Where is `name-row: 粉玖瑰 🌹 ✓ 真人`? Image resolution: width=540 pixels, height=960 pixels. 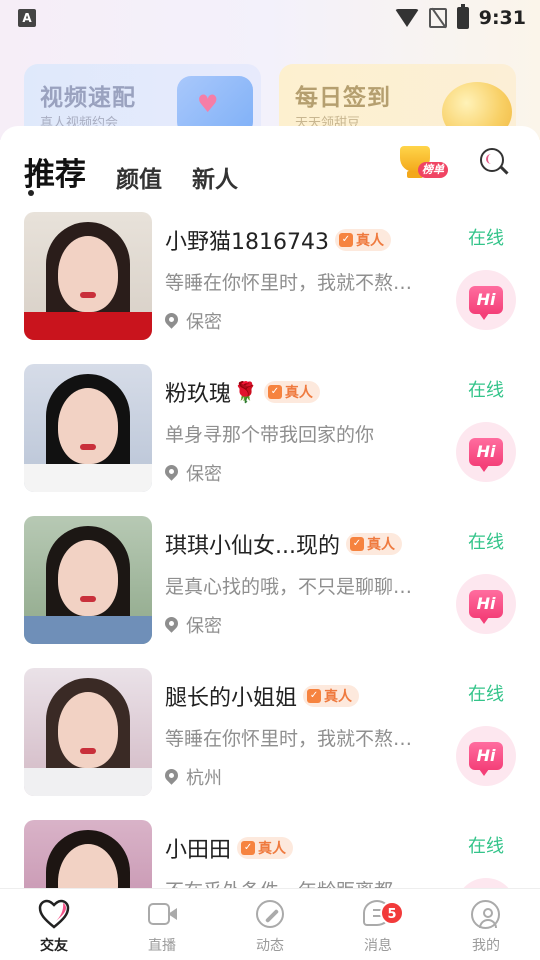 name-row: 粉玖瑰 🌹 ✓ 真人 is located at coordinates (242, 392).